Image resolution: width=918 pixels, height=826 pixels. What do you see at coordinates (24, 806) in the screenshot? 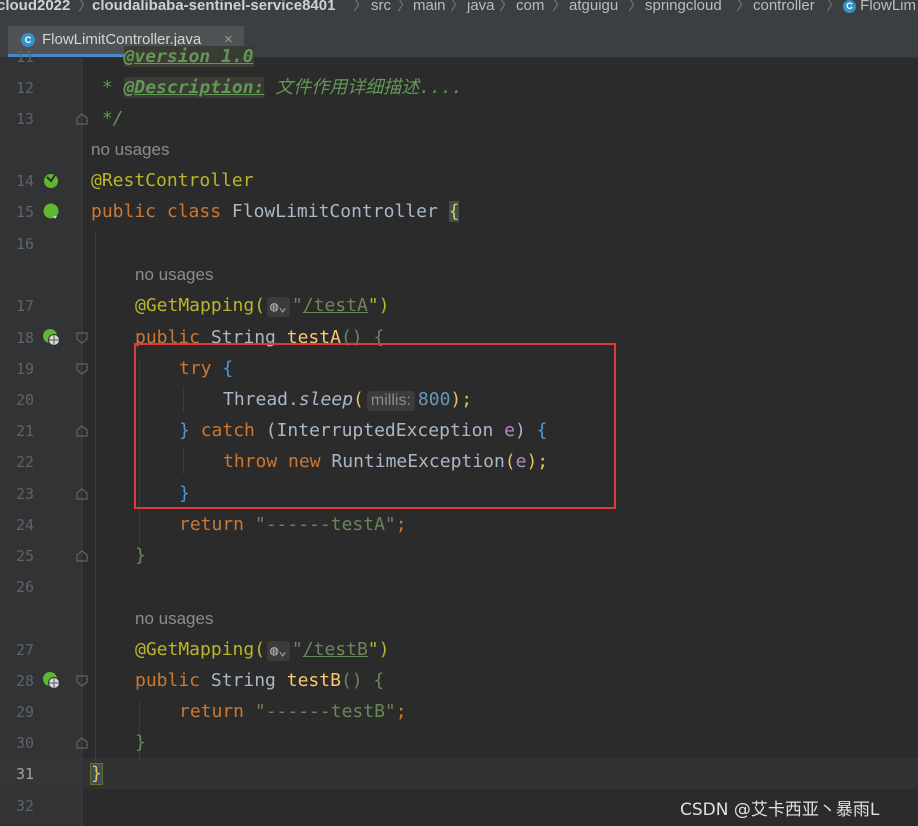
I see `line-number: 32` at bounding box center [24, 806].